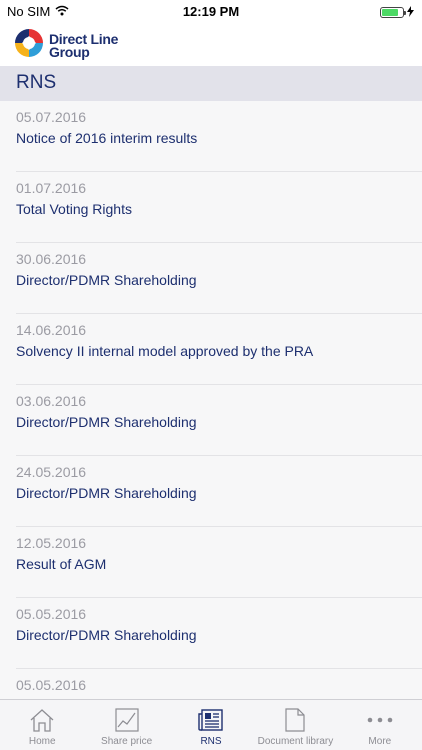 This screenshot has height=750, width=422. Describe the element at coordinates (51, 188) in the screenshot. I see `rns-date: 01.07.2016` at that location.